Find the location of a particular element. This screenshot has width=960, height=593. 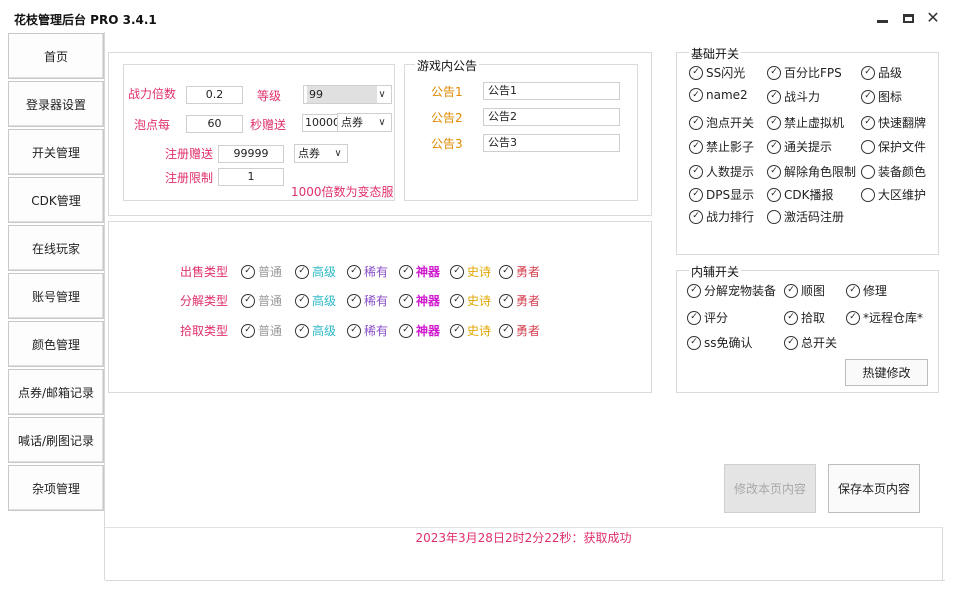

sell-advanced-checkbox: ✓ 高级 is located at coordinates (315, 271).